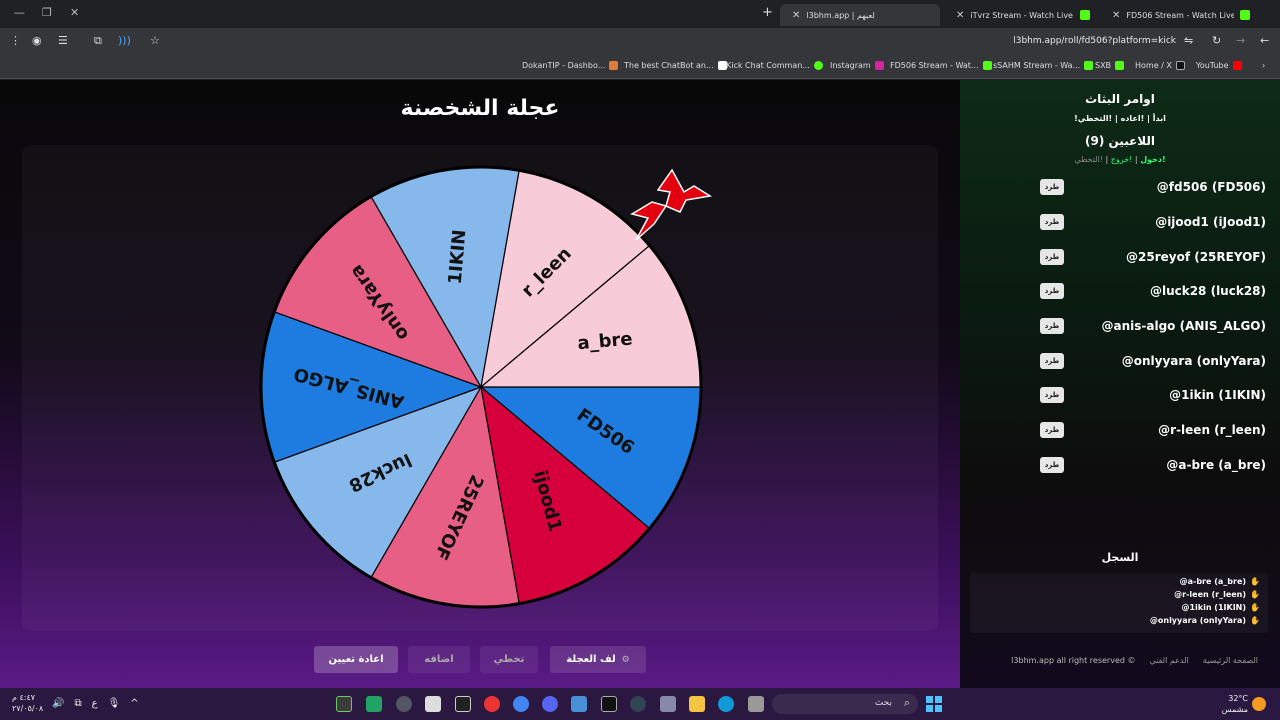  What do you see at coordinates (433, 704) in the screenshot?
I see `store-icon` at bounding box center [433, 704].